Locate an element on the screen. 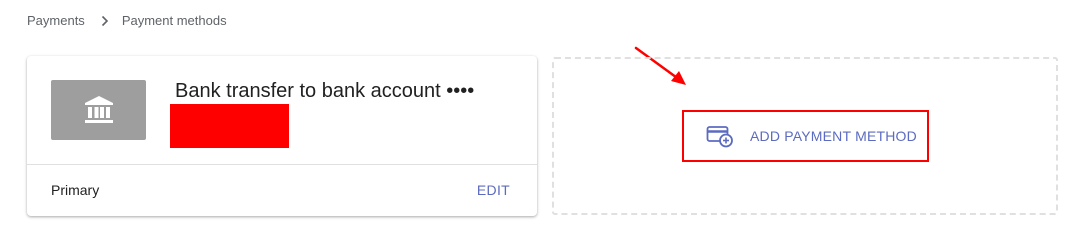 Image resolution: width=1089 pixels, height=240 pixels. card-footer: Primary EDIT is located at coordinates (282, 191).